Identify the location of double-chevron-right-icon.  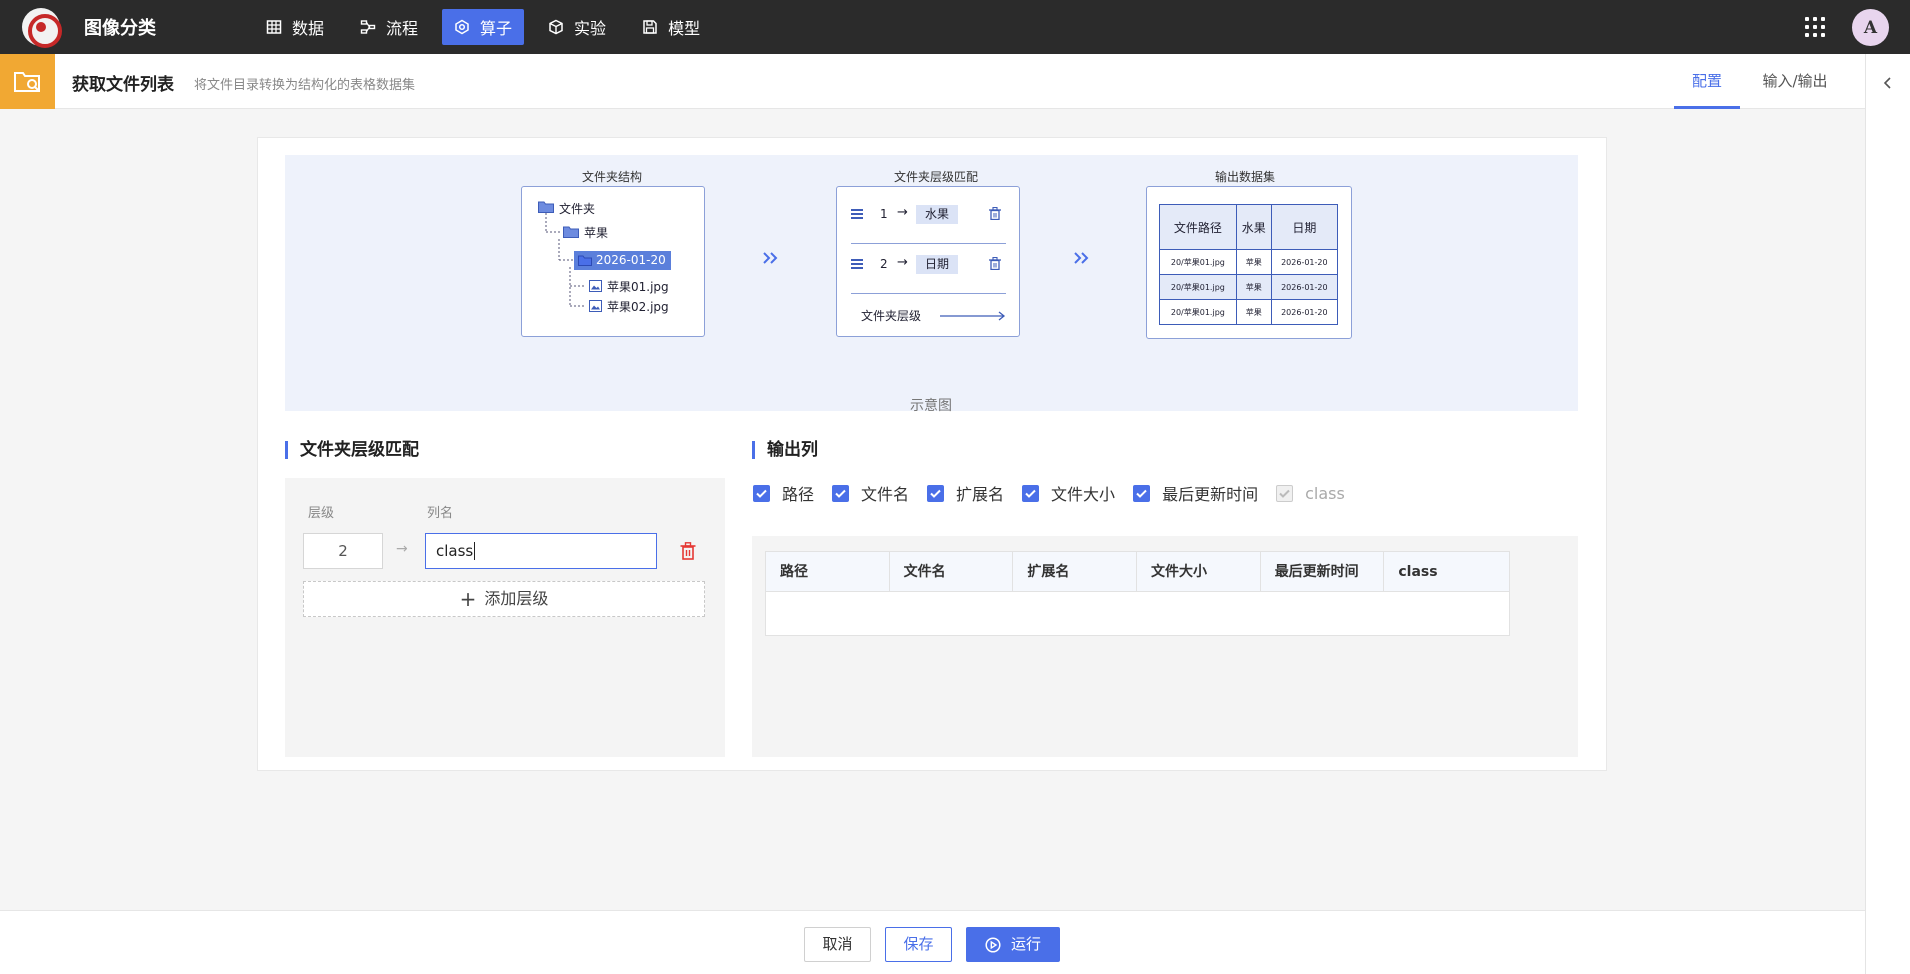
(770, 258).